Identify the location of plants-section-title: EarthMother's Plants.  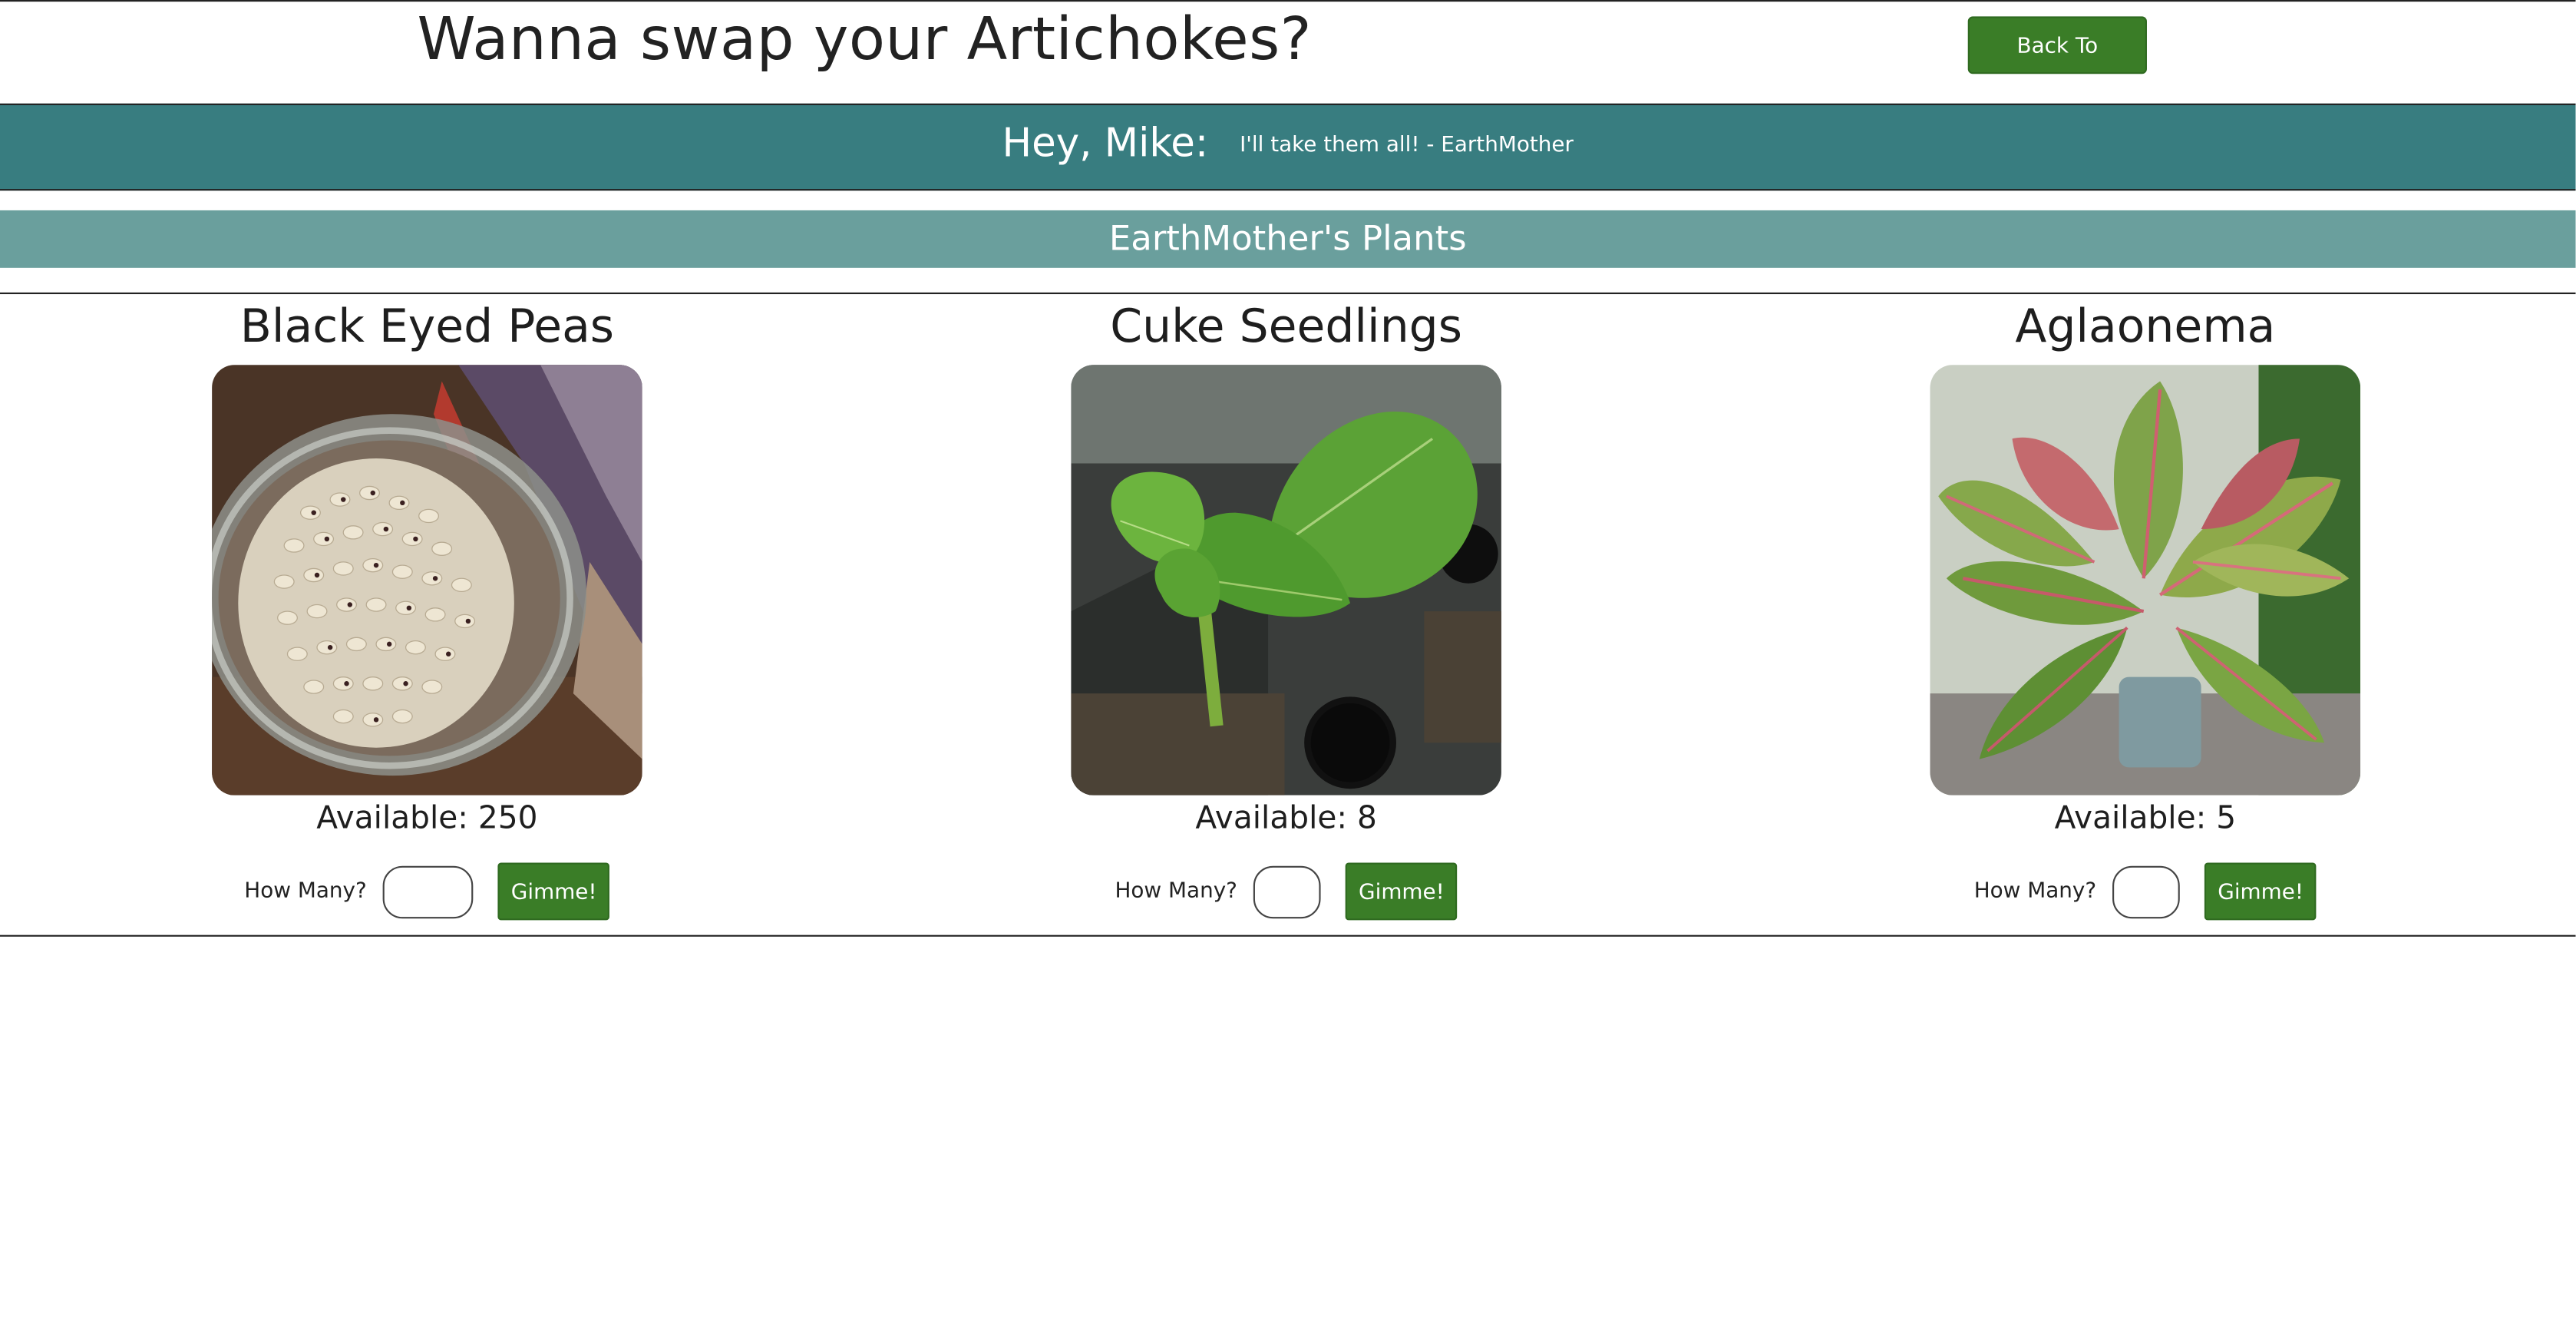
(1288, 239).